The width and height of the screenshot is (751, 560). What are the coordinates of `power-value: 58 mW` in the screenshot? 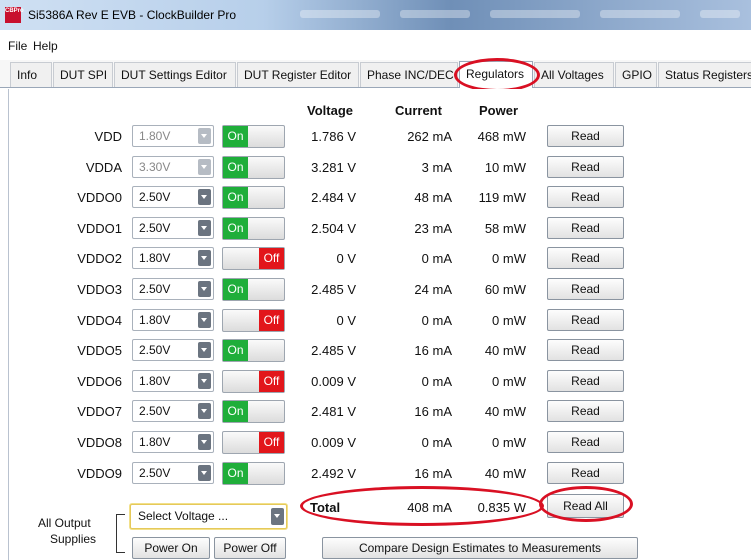 It's located at (505, 228).